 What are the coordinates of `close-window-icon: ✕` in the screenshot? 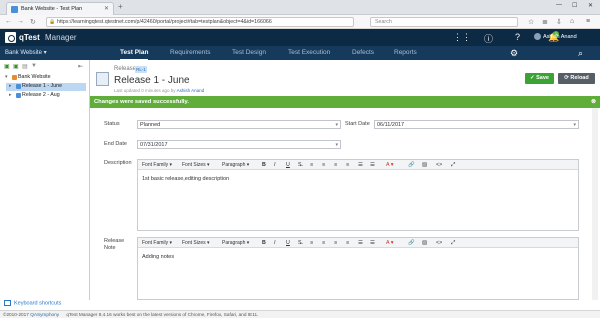 It's located at (590, 5).